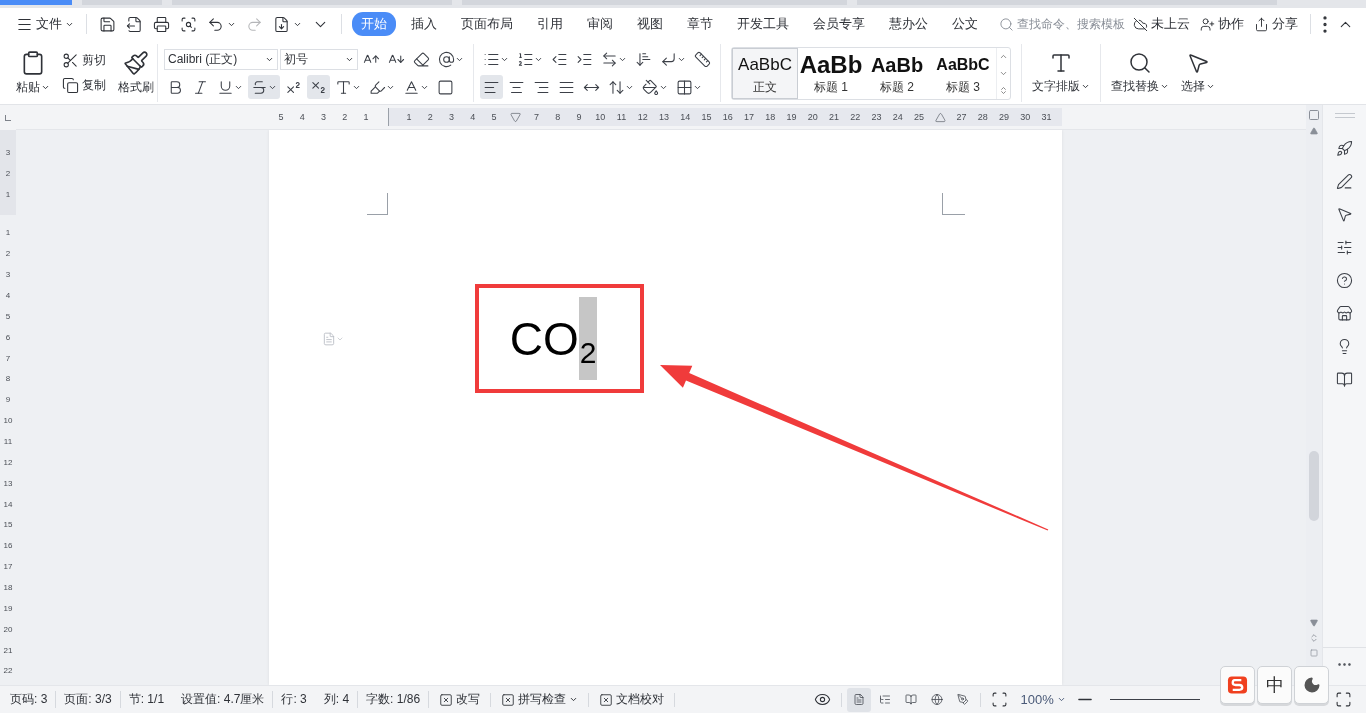  What do you see at coordinates (1344, 280) in the screenshot?
I see `help-icon` at bounding box center [1344, 280].